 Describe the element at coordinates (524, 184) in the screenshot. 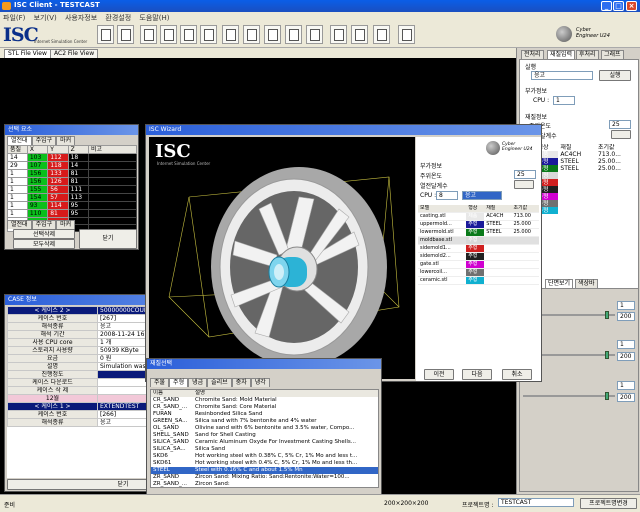

I see `wizard-htc-button` at that location.